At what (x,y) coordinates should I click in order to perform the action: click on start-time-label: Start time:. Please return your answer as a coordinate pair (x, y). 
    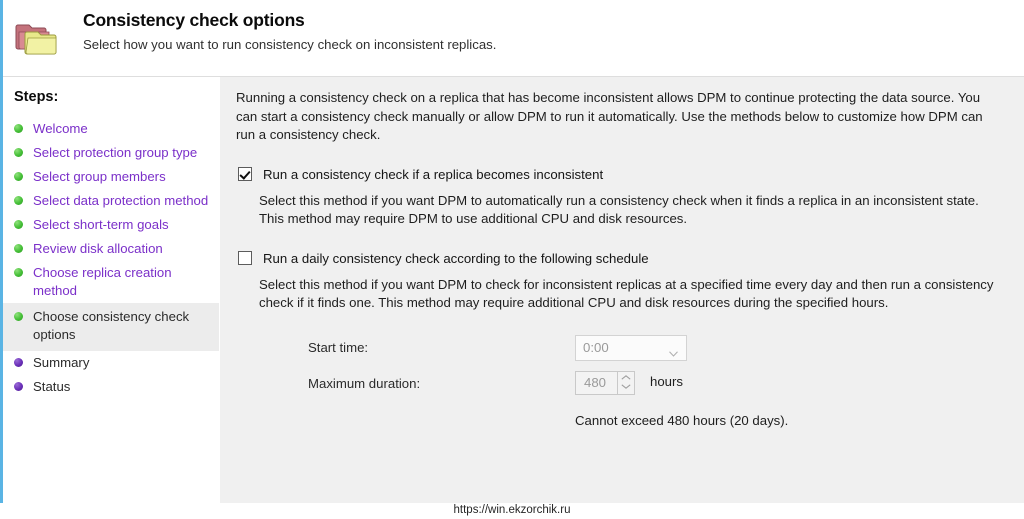
    Looking at the image, I should click on (338, 347).